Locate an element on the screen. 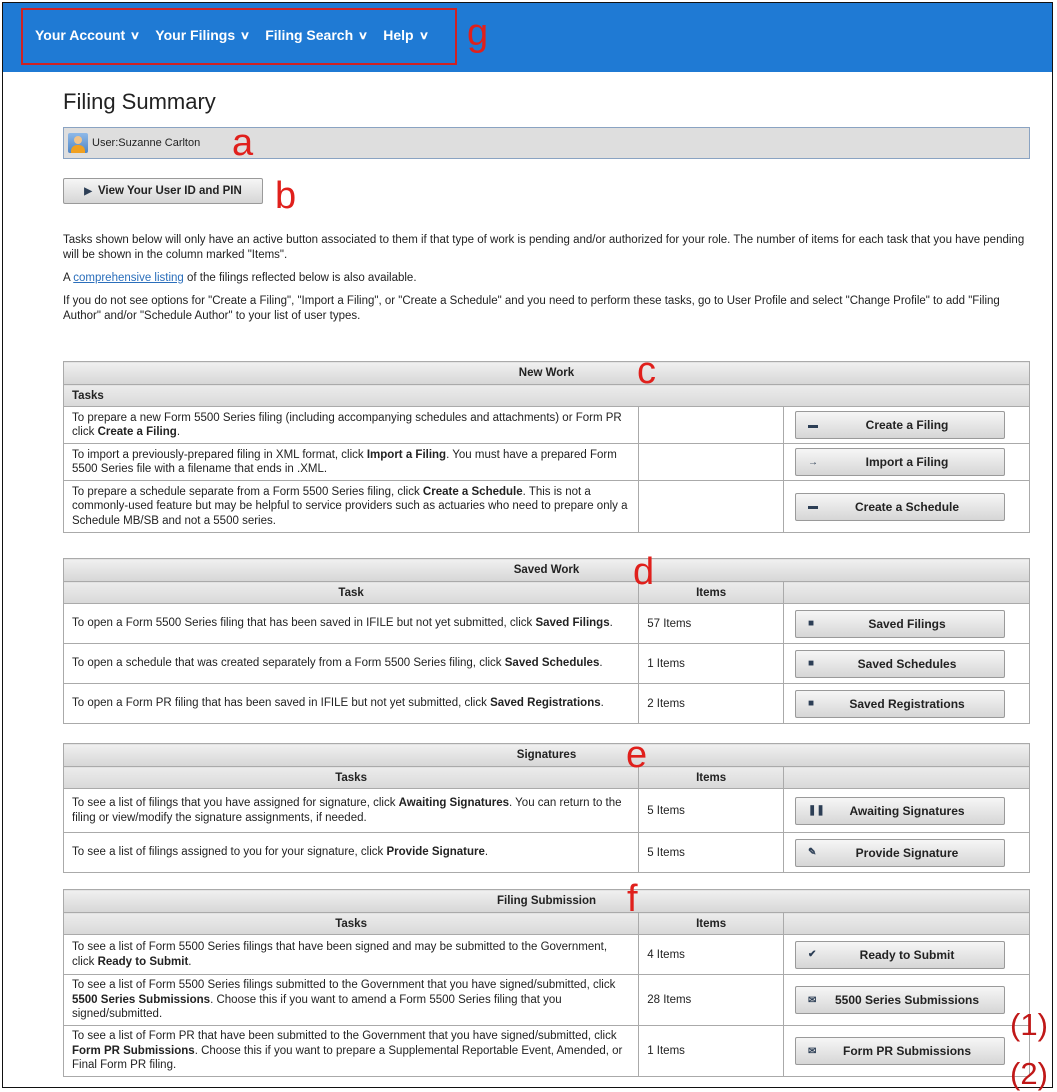 The width and height of the screenshot is (1057, 1092). action-cell: ❚❚ Awaiting Signatures is located at coordinates (906, 810).